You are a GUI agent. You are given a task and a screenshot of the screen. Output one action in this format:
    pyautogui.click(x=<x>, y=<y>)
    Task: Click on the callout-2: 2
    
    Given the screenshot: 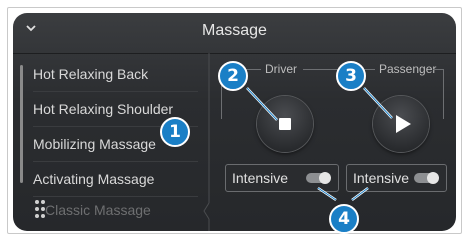 What is the action you would take?
    pyautogui.click(x=233, y=76)
    